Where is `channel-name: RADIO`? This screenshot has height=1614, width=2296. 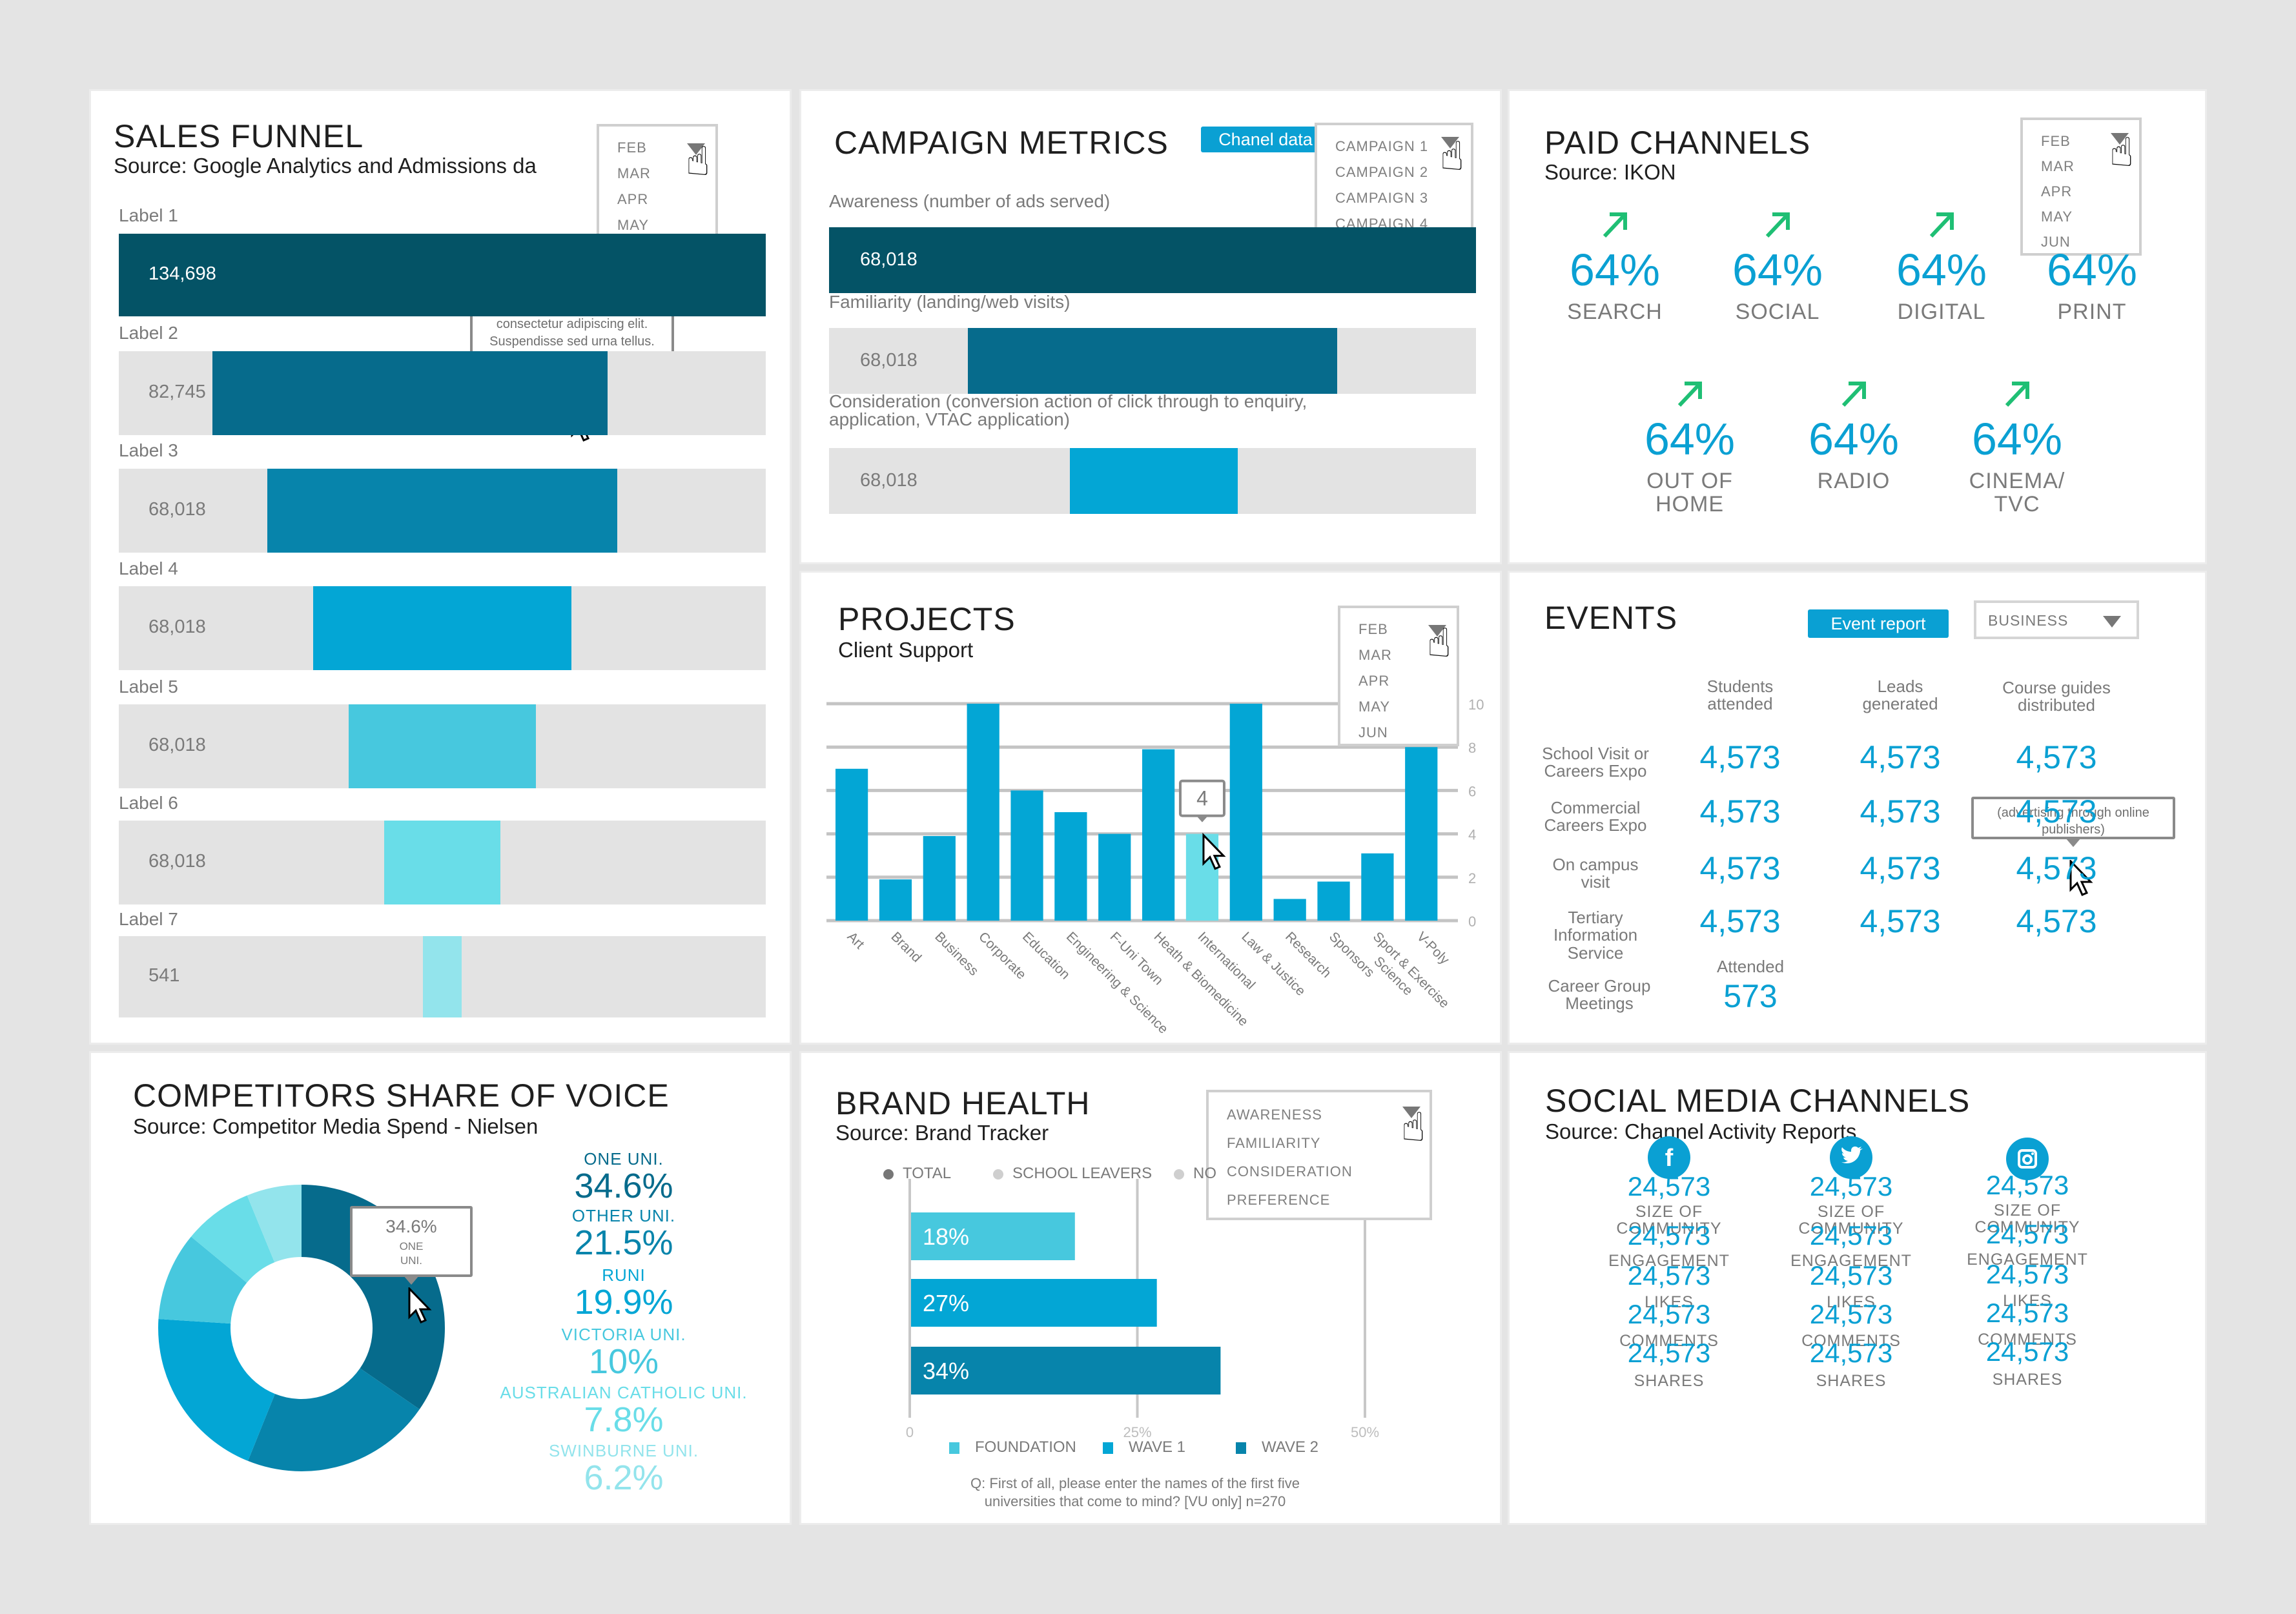
channel-name: RADIO is located at coordinates (1854, 481).